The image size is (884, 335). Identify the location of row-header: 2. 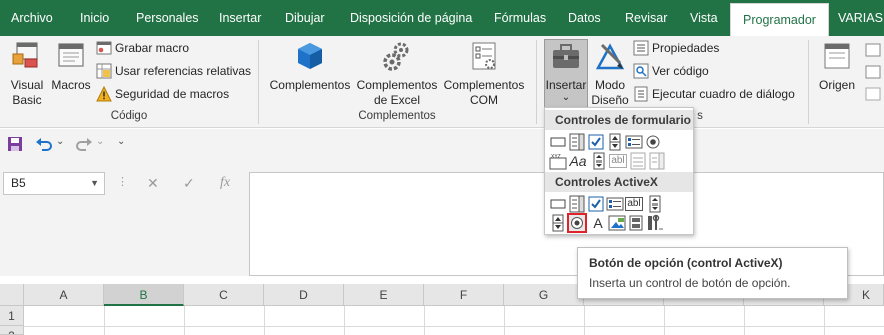
(12, 330).